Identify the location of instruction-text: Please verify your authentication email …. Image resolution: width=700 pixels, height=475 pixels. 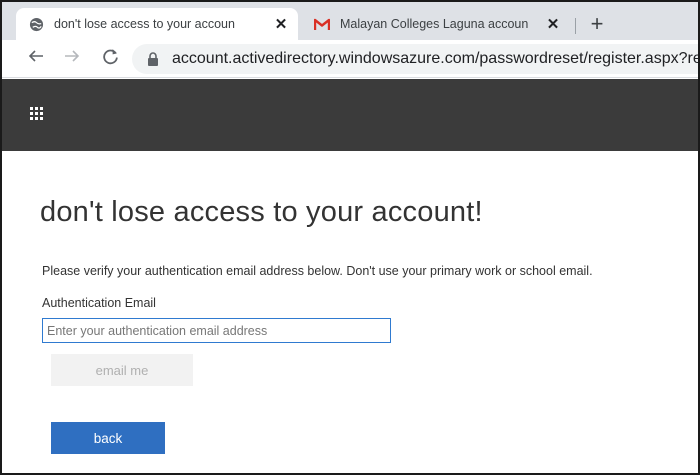
(317, 271).